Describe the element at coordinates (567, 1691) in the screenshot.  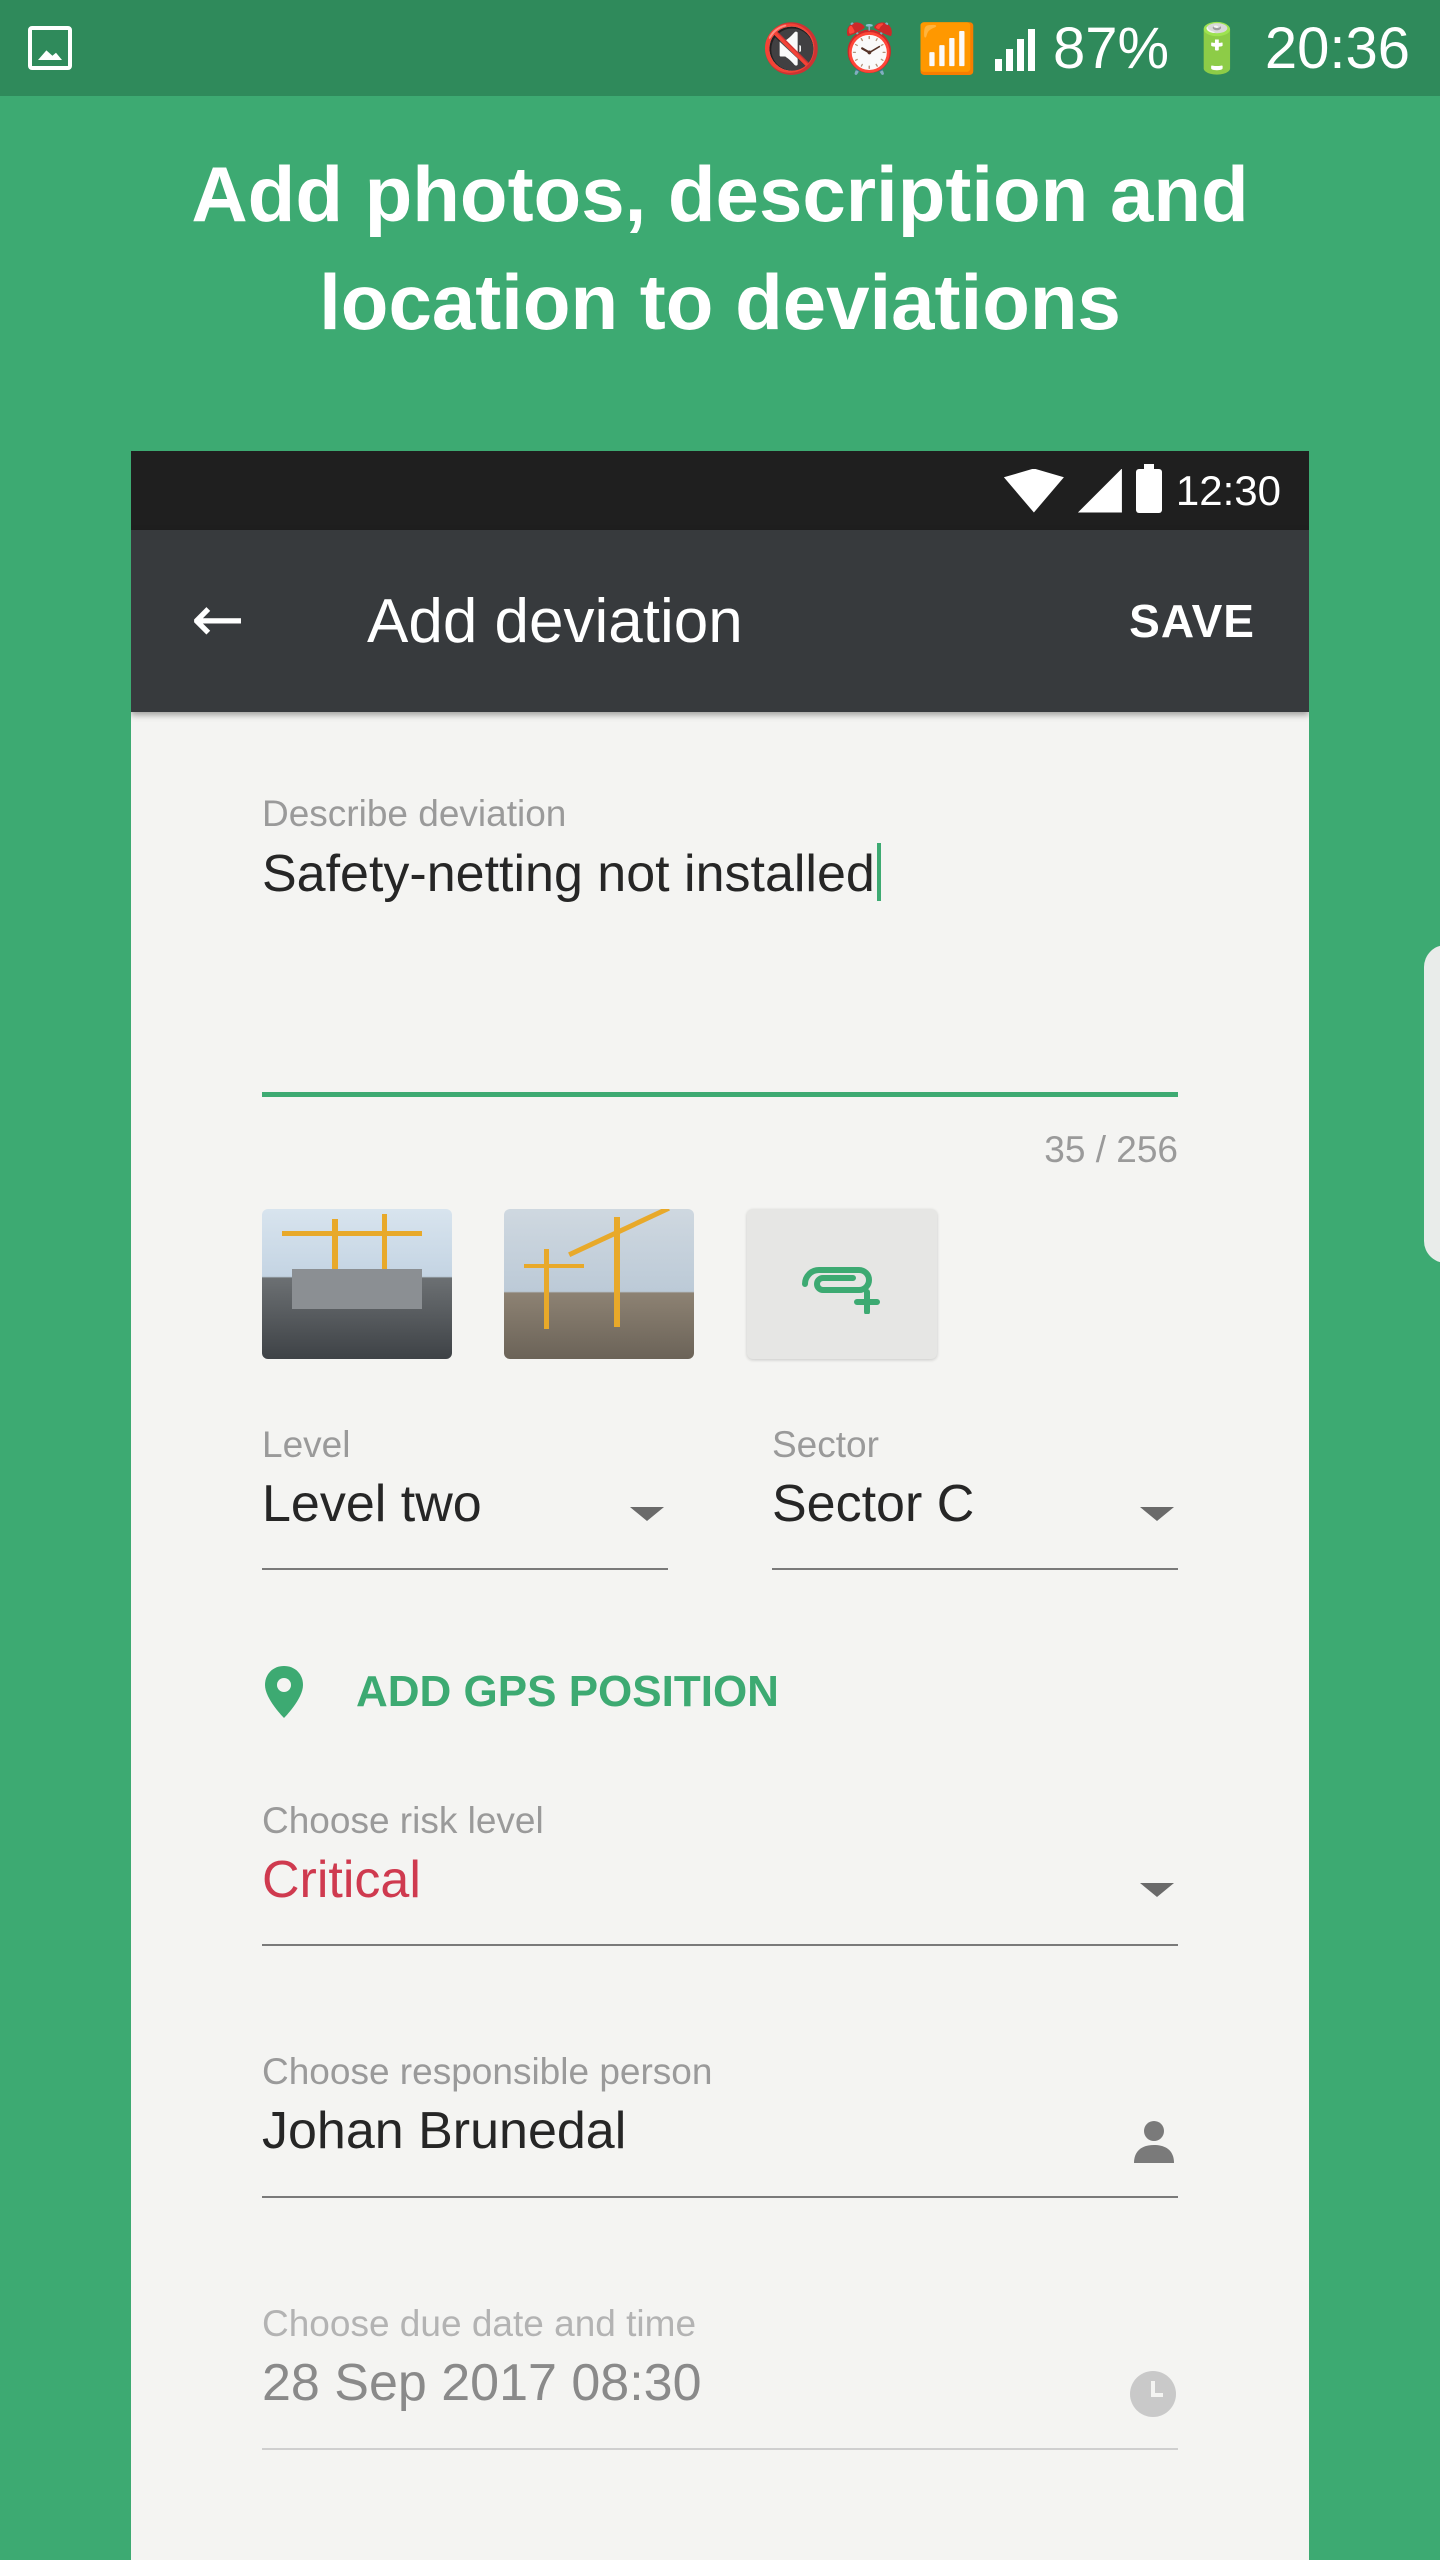
I see `add-gps-position-label: ADD GPS POSITION` at that location.